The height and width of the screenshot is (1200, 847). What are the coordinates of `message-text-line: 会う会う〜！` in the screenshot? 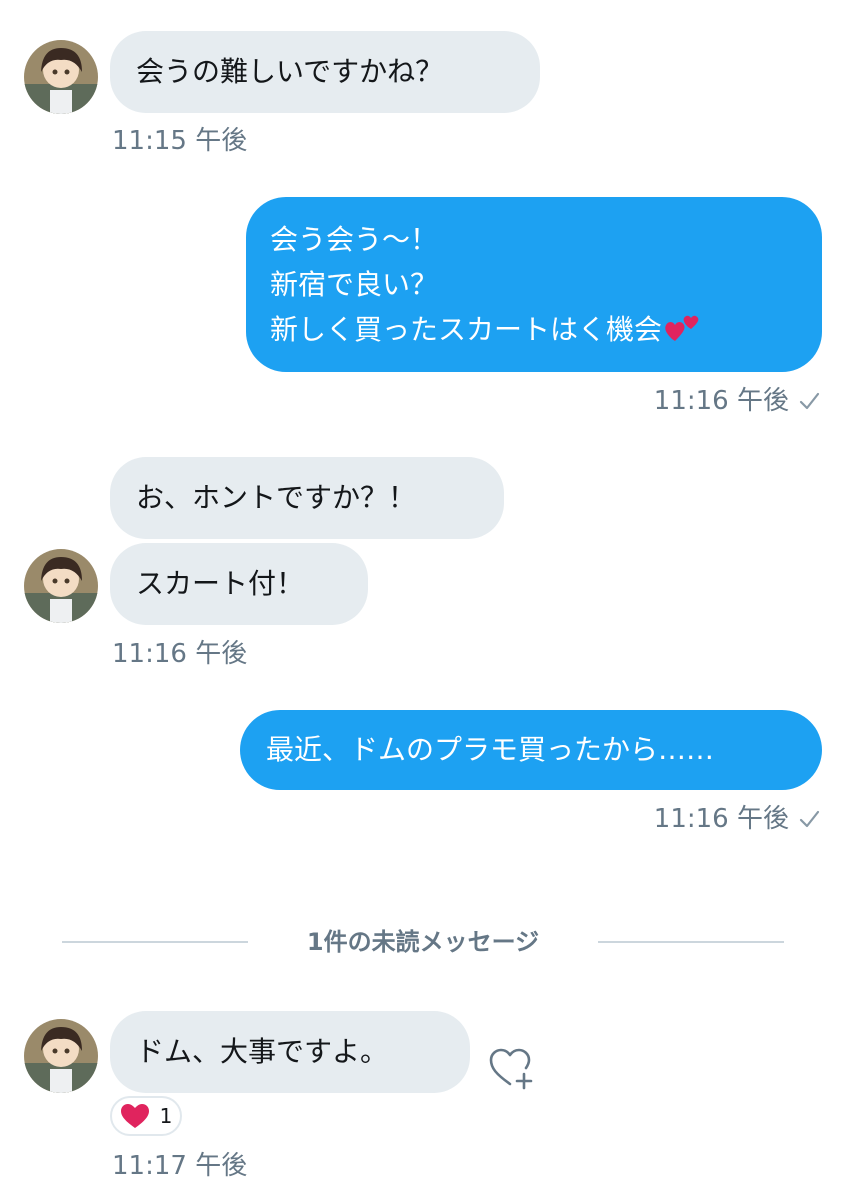 It's located at (354, 239).